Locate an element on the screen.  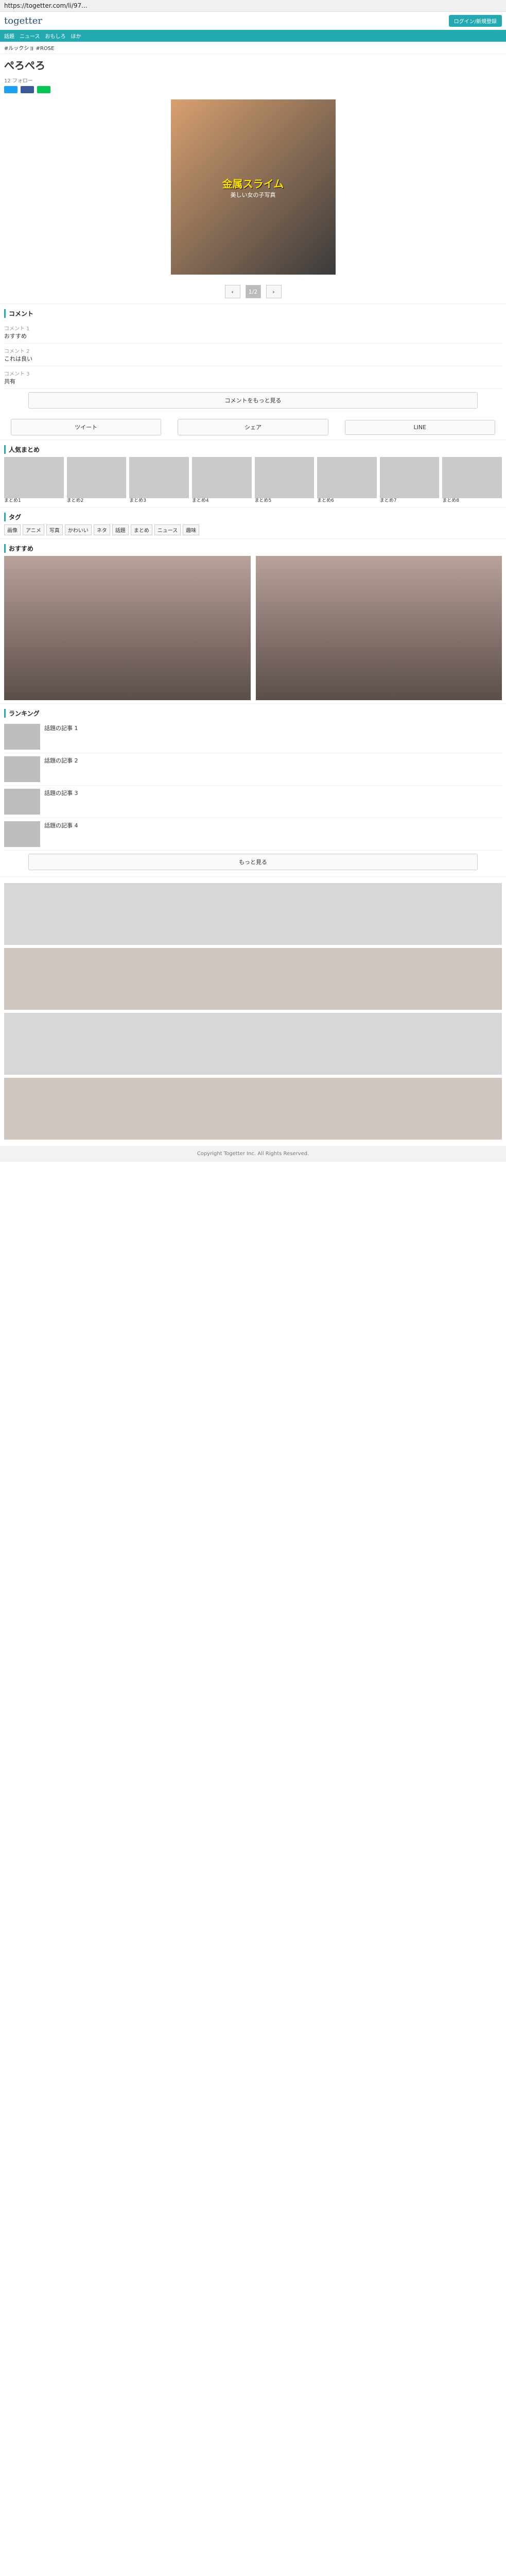
grid-item: まとめ1 is located at coordinates (34, 480).